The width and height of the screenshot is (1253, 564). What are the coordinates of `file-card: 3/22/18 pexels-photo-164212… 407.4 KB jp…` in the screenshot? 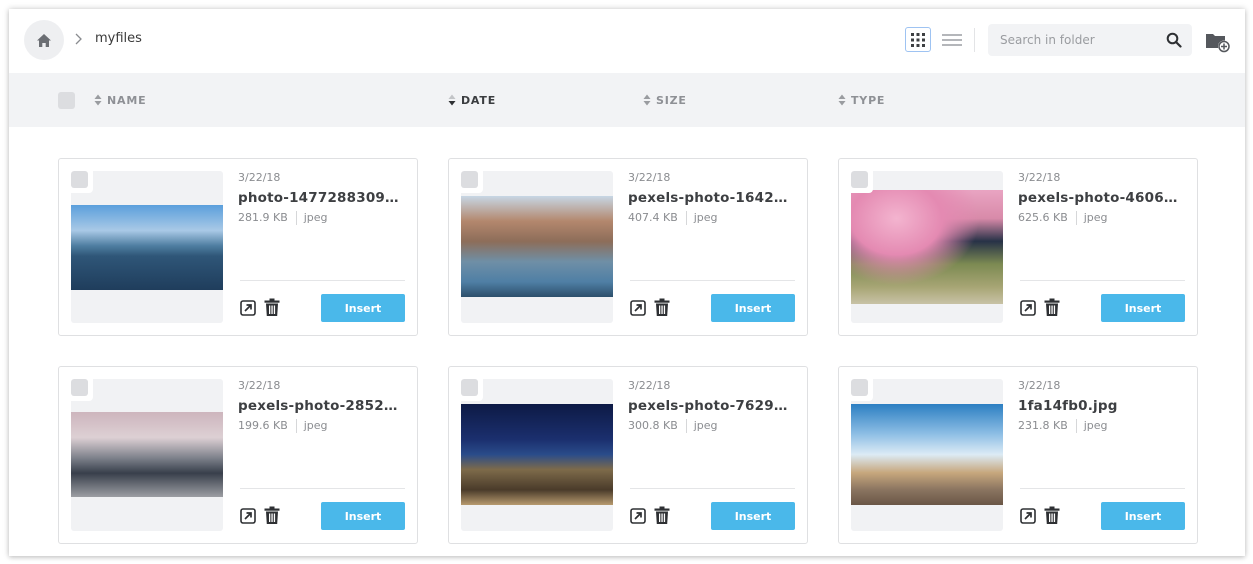 It's located at (628, 247).